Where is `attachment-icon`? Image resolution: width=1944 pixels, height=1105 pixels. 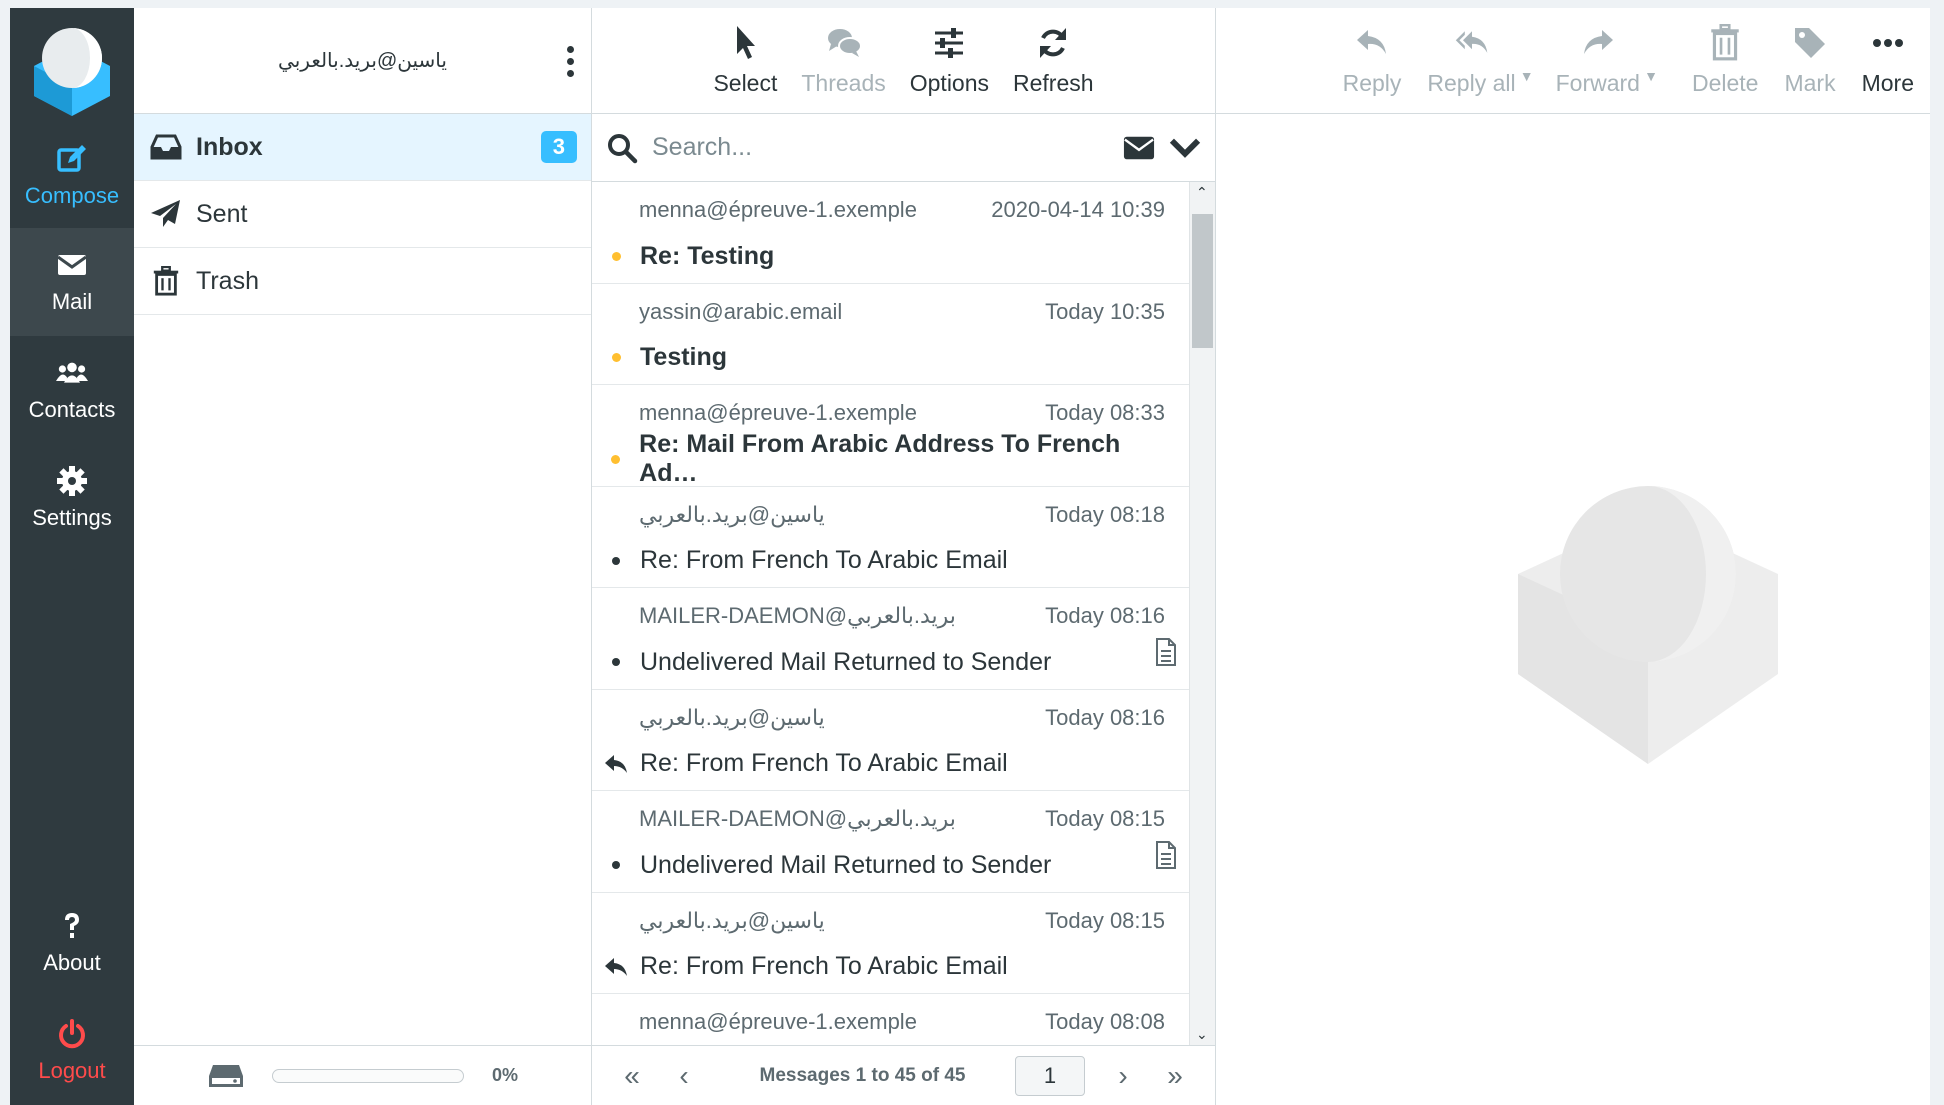 attachment-icon is located at coordinates (1166, 651).